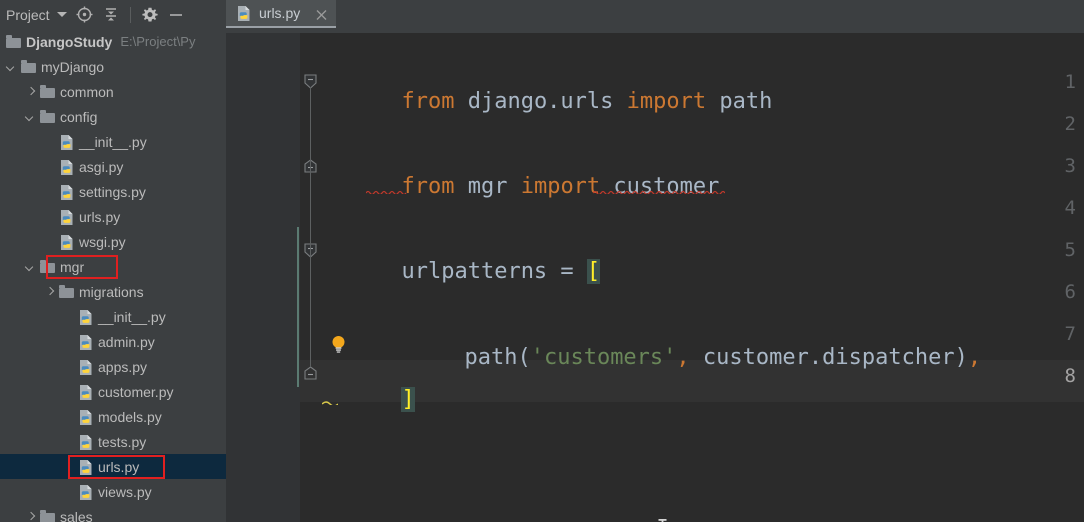  What do you see at coordinates (1070, 334) in the screenshot?
I see `line-number-7: 7` at bounding box center [1070, 334].